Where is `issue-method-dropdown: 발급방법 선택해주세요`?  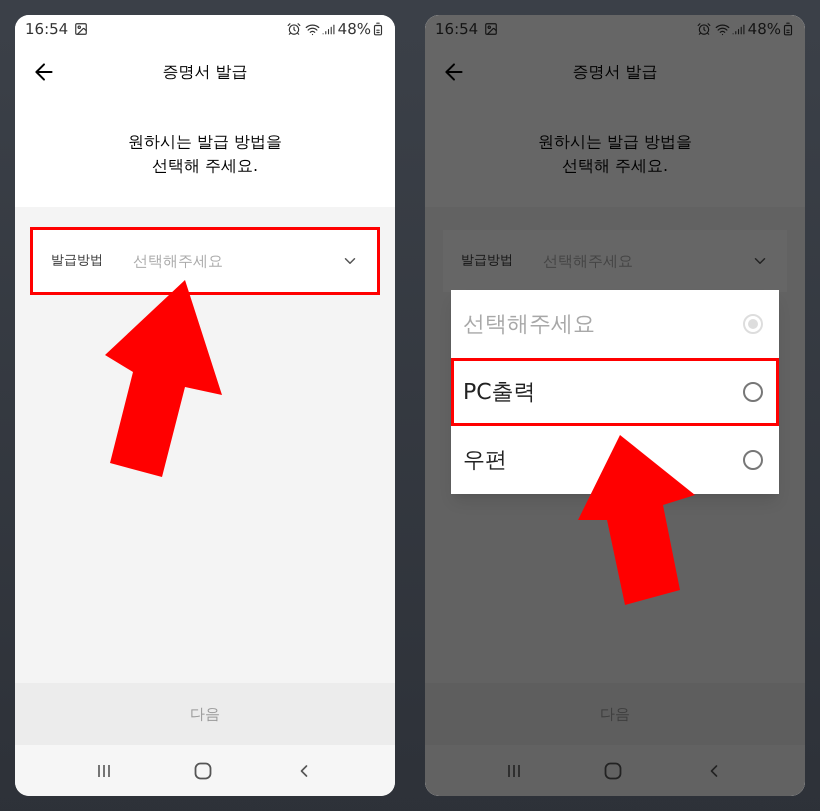 issue-method-dropdown: 발급방법 선택해주세요 is located at coordinates (205, 261).